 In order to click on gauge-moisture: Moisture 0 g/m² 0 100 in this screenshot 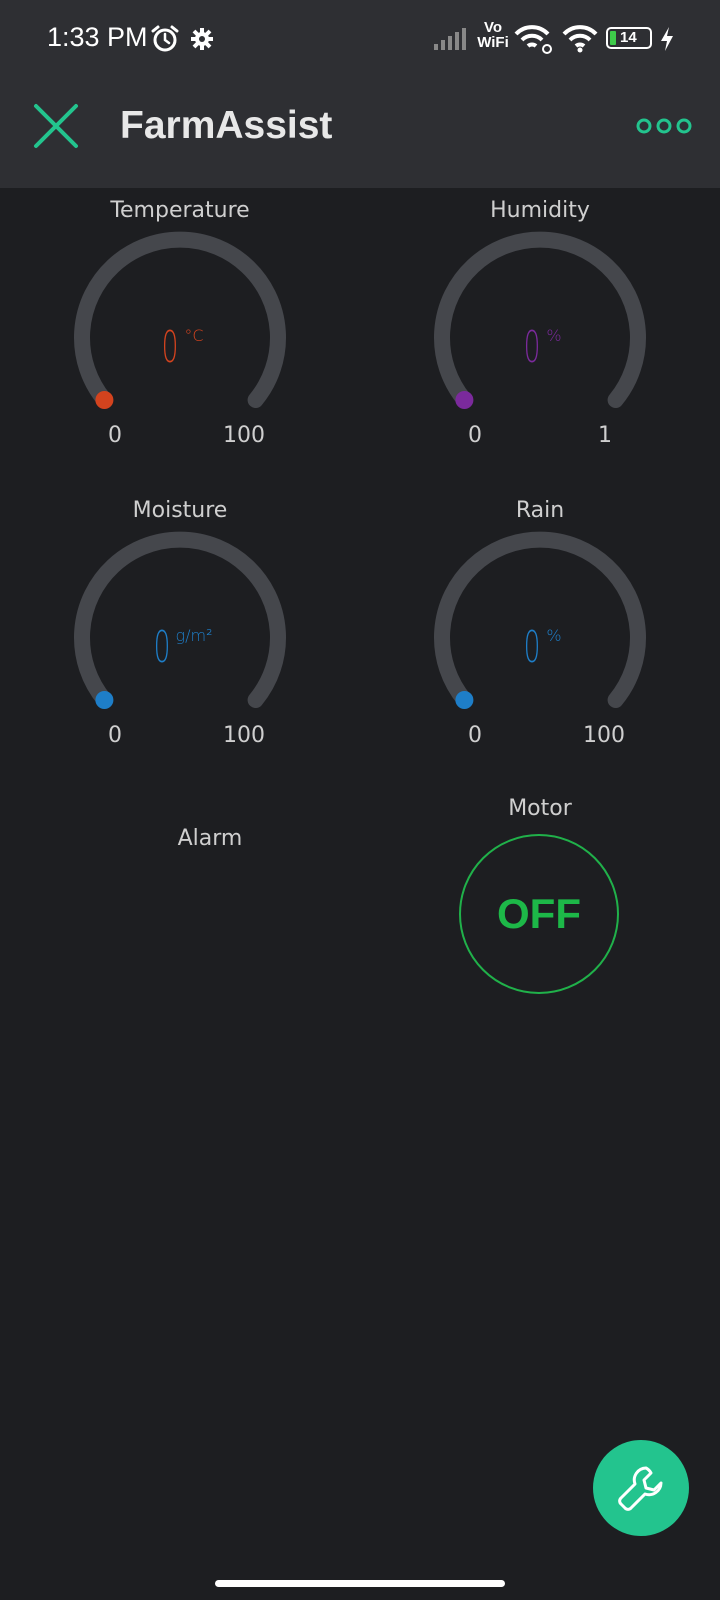, I will do `click(180, 633)`.